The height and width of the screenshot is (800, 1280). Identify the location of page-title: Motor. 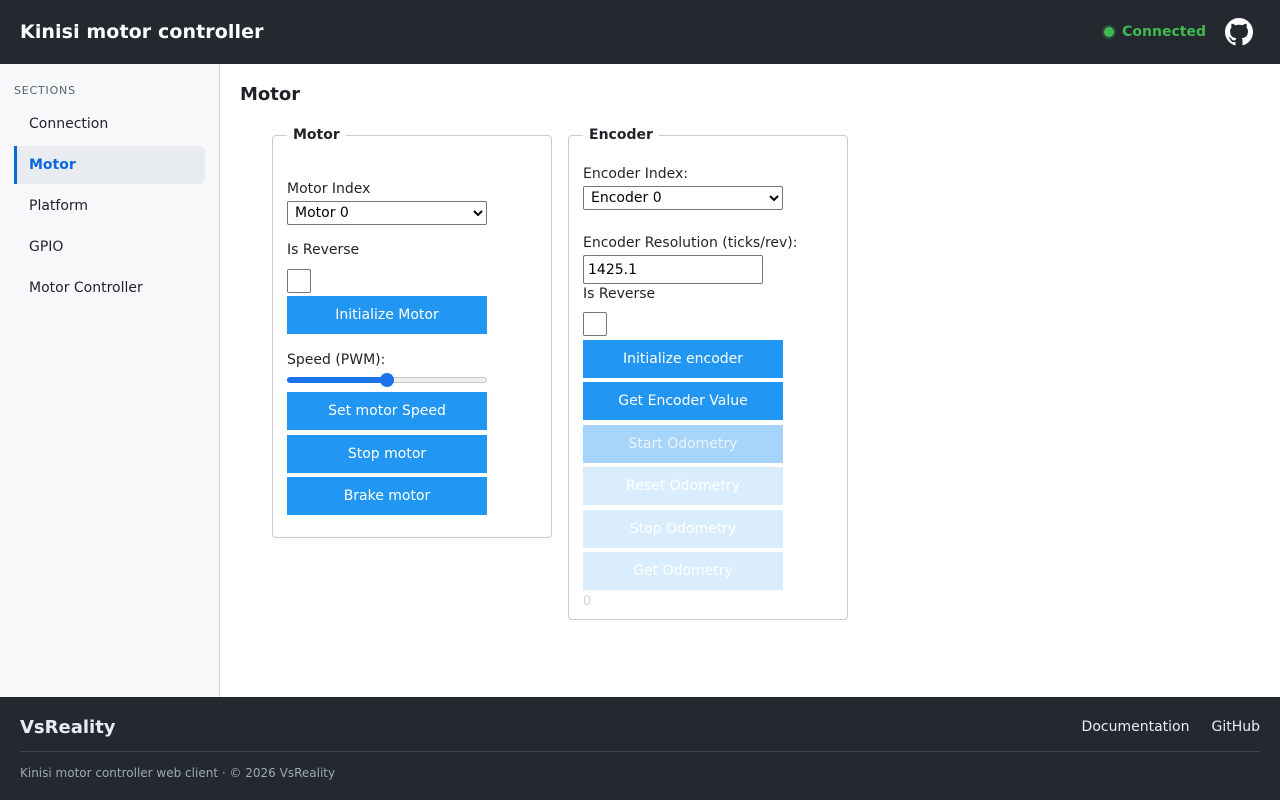
(270, 94).